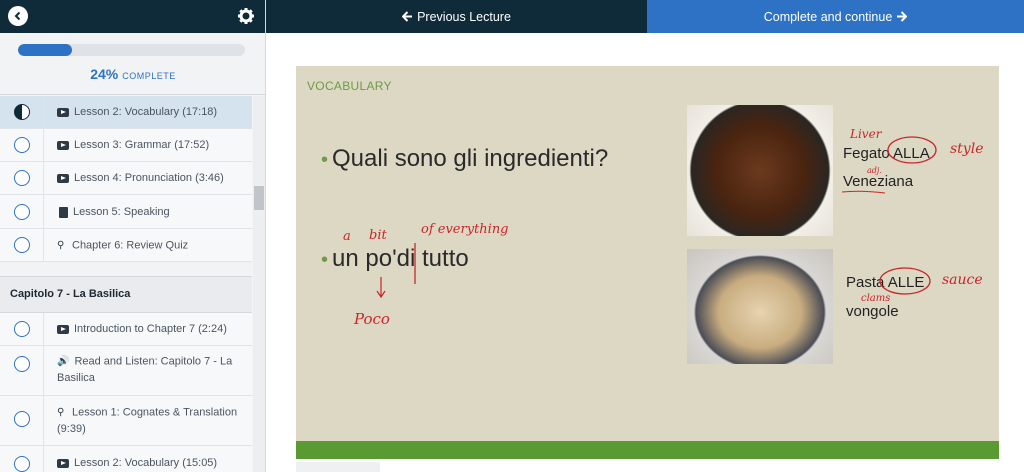 This screenshot has height=472, width=1024. Describe the element at coordinates (760, 306) in the screenshot. I see `vongole-photo` at that location.